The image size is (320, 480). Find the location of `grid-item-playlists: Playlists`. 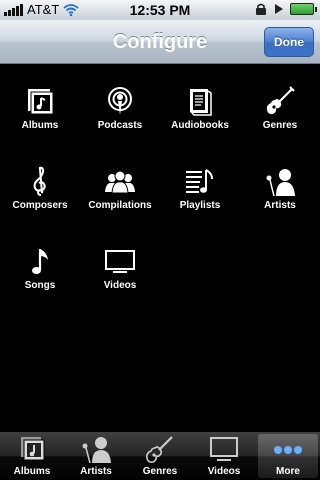

grid-item-playlists: Playlists is located at coordinates (200, 184).